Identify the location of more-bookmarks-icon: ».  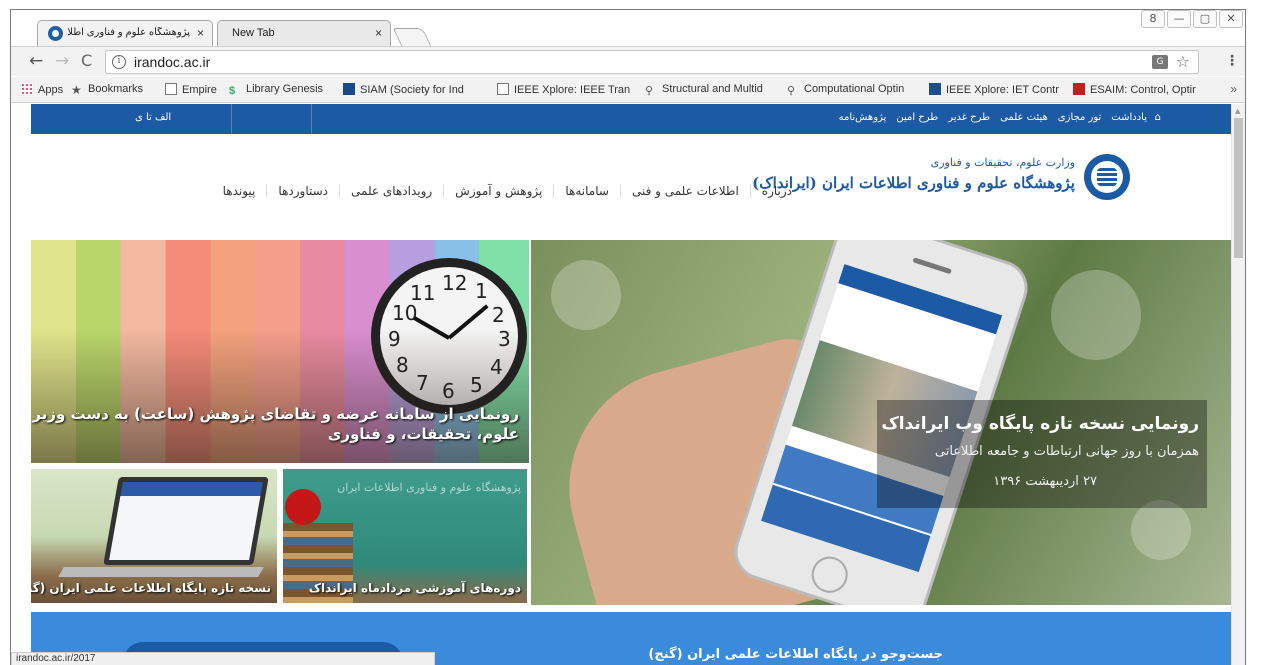
(1233, 89).